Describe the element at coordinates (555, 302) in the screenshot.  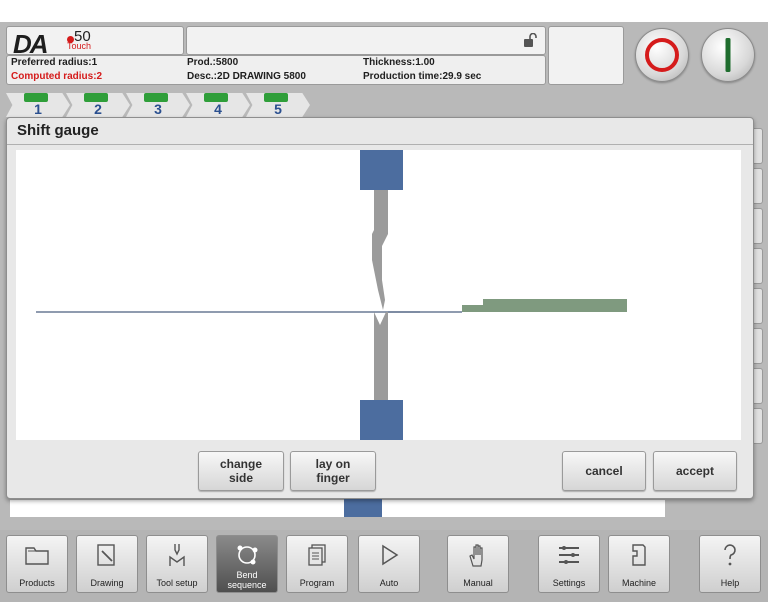
I see `backgauge-finger-upper` at that location.